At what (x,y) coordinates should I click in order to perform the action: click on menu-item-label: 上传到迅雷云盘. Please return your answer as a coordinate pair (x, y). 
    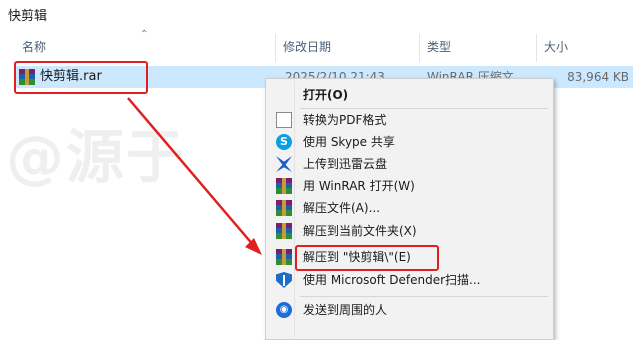
    Looking at the image, I should click on (345, 164).